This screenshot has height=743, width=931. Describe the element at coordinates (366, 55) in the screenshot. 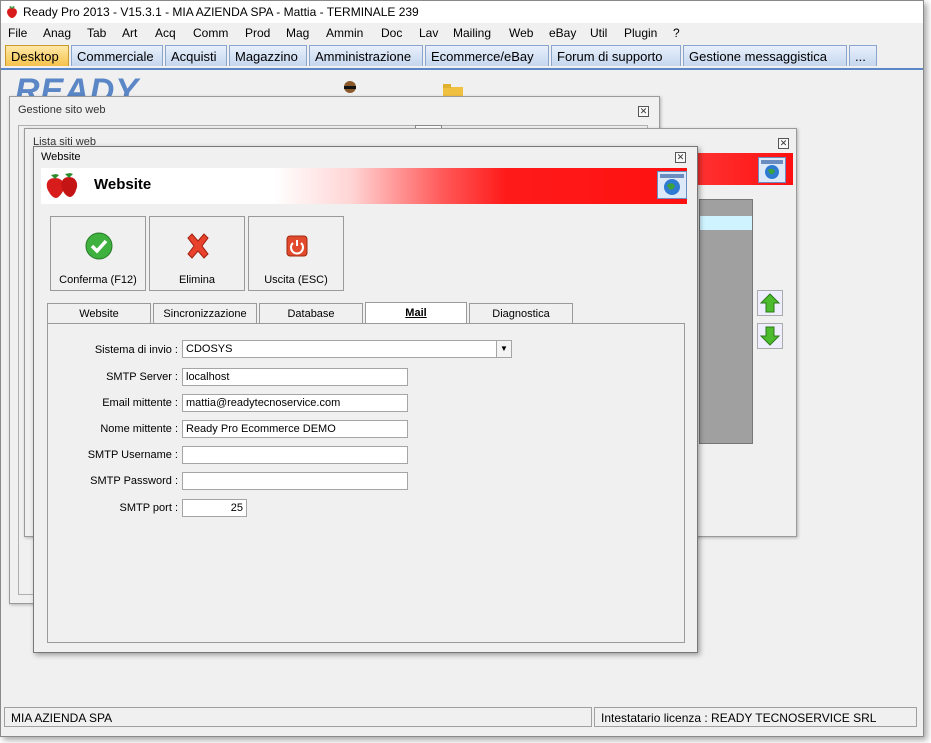

I see `tab-amministrazione: Amministrazione` at that location.